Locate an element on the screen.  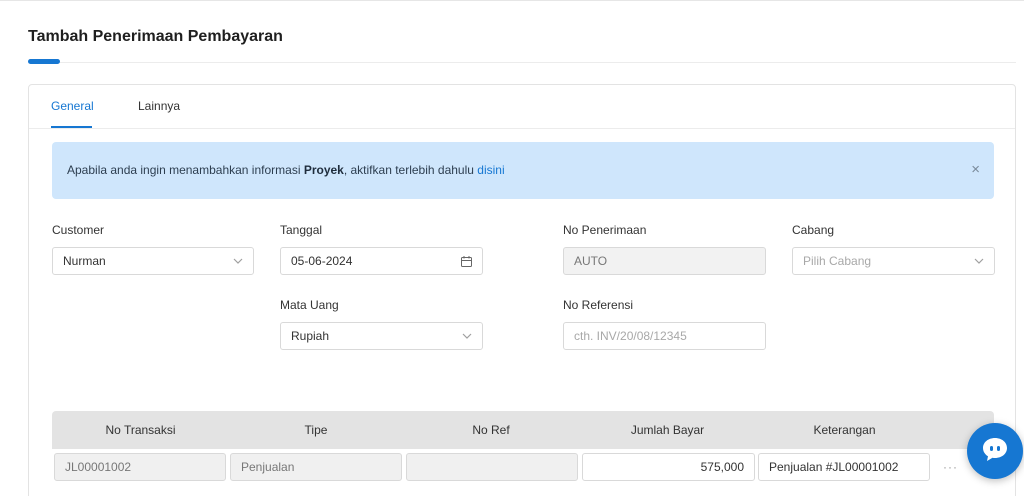
tanggal-value: 05-06-2024 is located at coordinates (322, 261).